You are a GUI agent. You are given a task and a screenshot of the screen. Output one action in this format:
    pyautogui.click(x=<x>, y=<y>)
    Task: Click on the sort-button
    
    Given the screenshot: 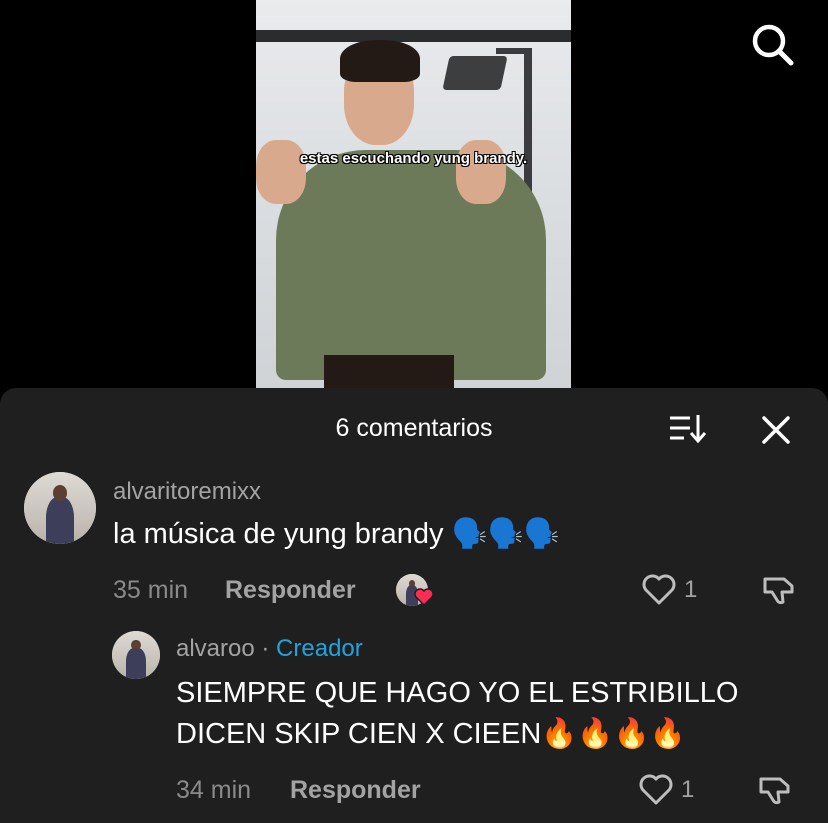 What is the action you would take?
    pyautogui.click(x=688, y=429)
    